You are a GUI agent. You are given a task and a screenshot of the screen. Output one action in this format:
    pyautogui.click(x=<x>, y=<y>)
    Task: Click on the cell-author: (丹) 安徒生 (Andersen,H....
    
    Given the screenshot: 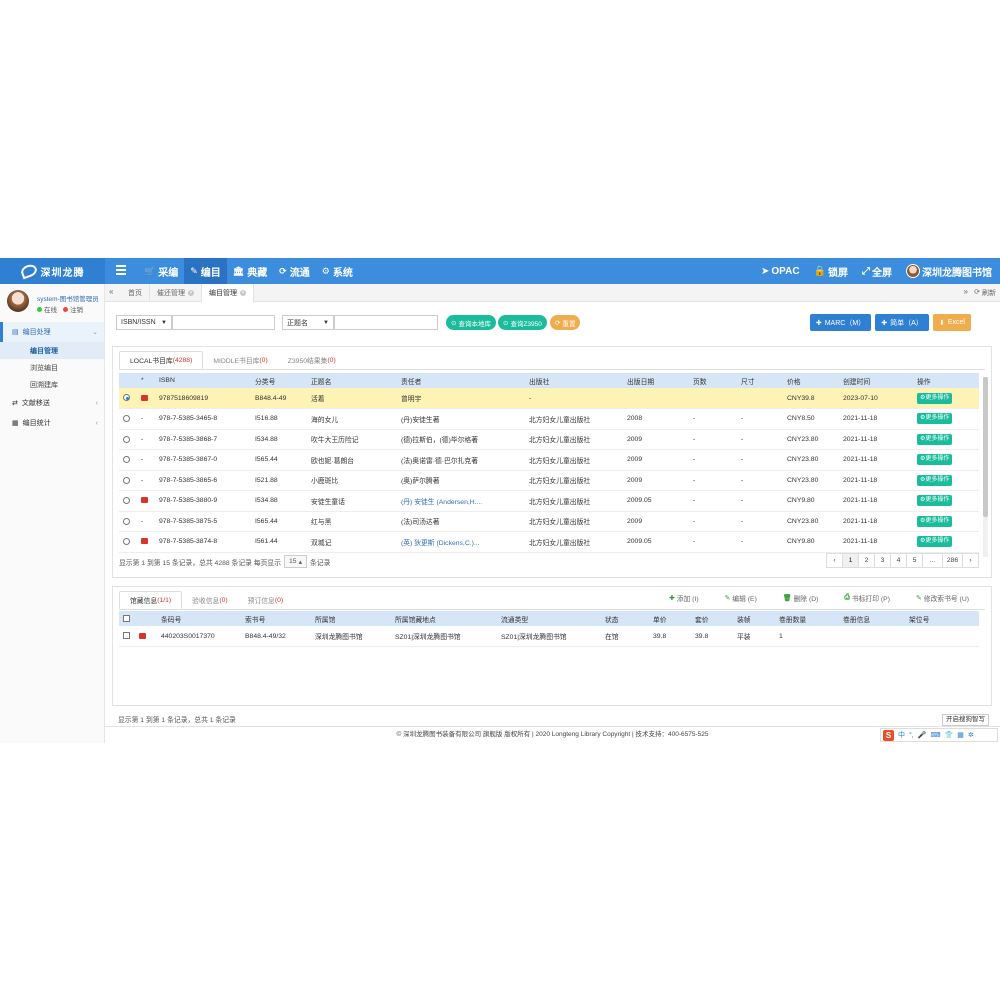 What is the action you would take?
    pyautogui.click(x=461, y=501)
    